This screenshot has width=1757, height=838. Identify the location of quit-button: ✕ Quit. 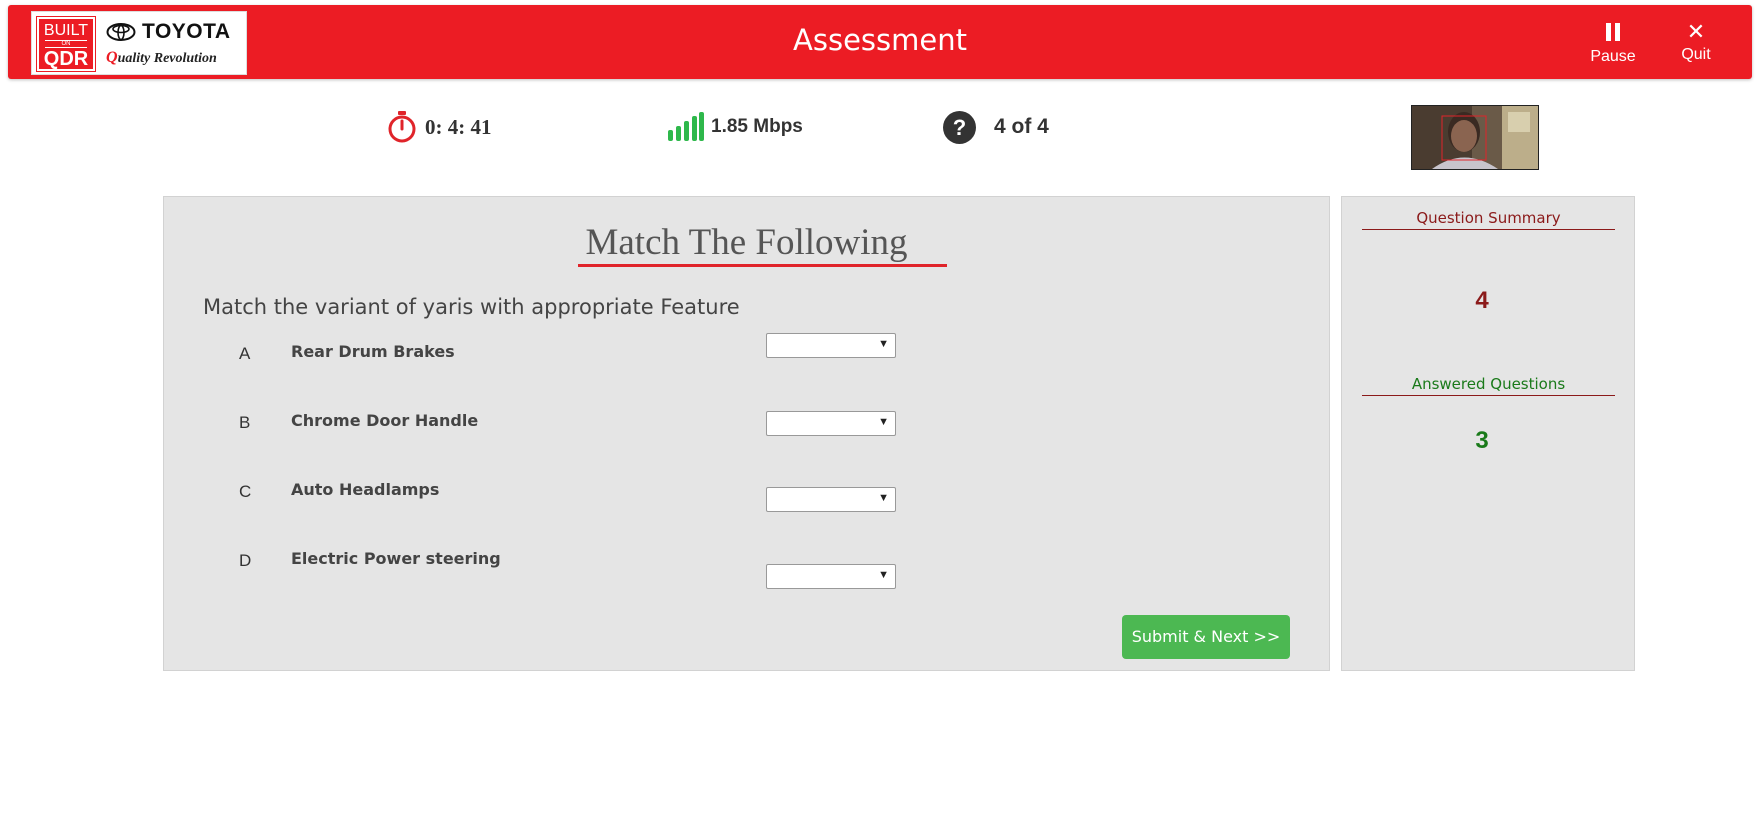
(1696, 41).